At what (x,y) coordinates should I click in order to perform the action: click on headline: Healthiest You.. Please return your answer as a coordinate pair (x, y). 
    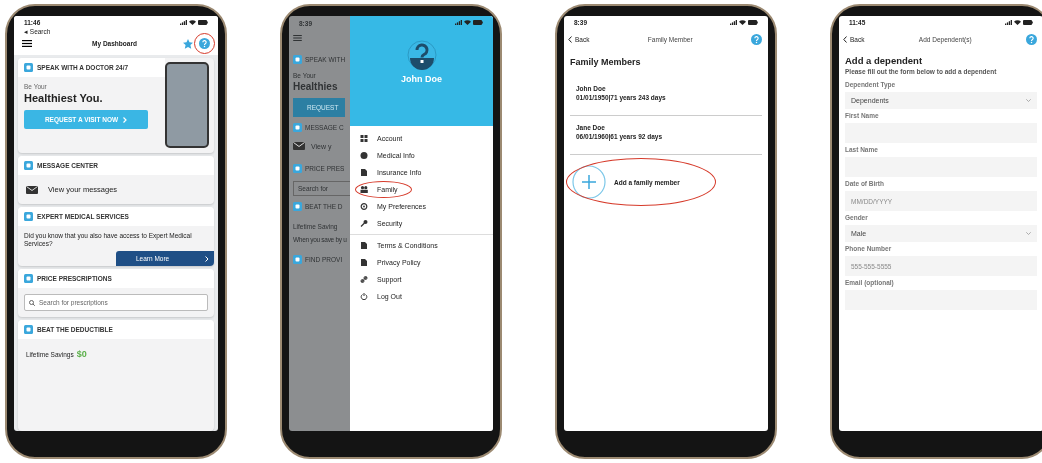
    Looking at the image, I should click on (63, 98).